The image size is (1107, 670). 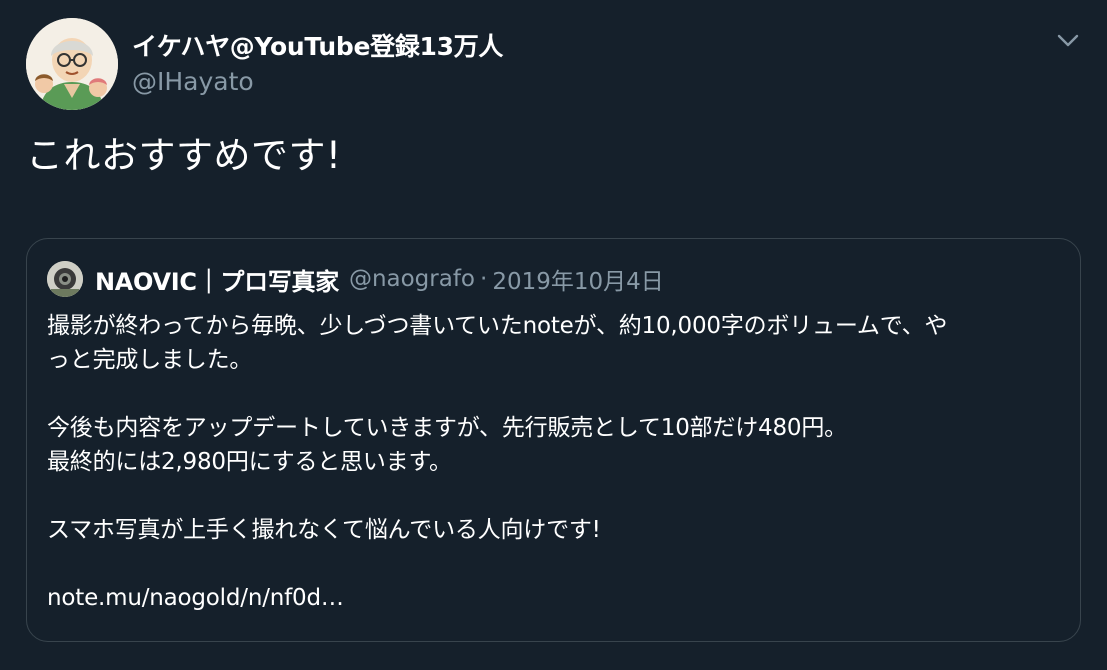 What do you see at coordinates (447, 428) in the screenshot?
I see `quoted-line: 今後も内容をアップデートしていきますが、先行販売として10部だけ480円。` at bounding box center [447, 428].